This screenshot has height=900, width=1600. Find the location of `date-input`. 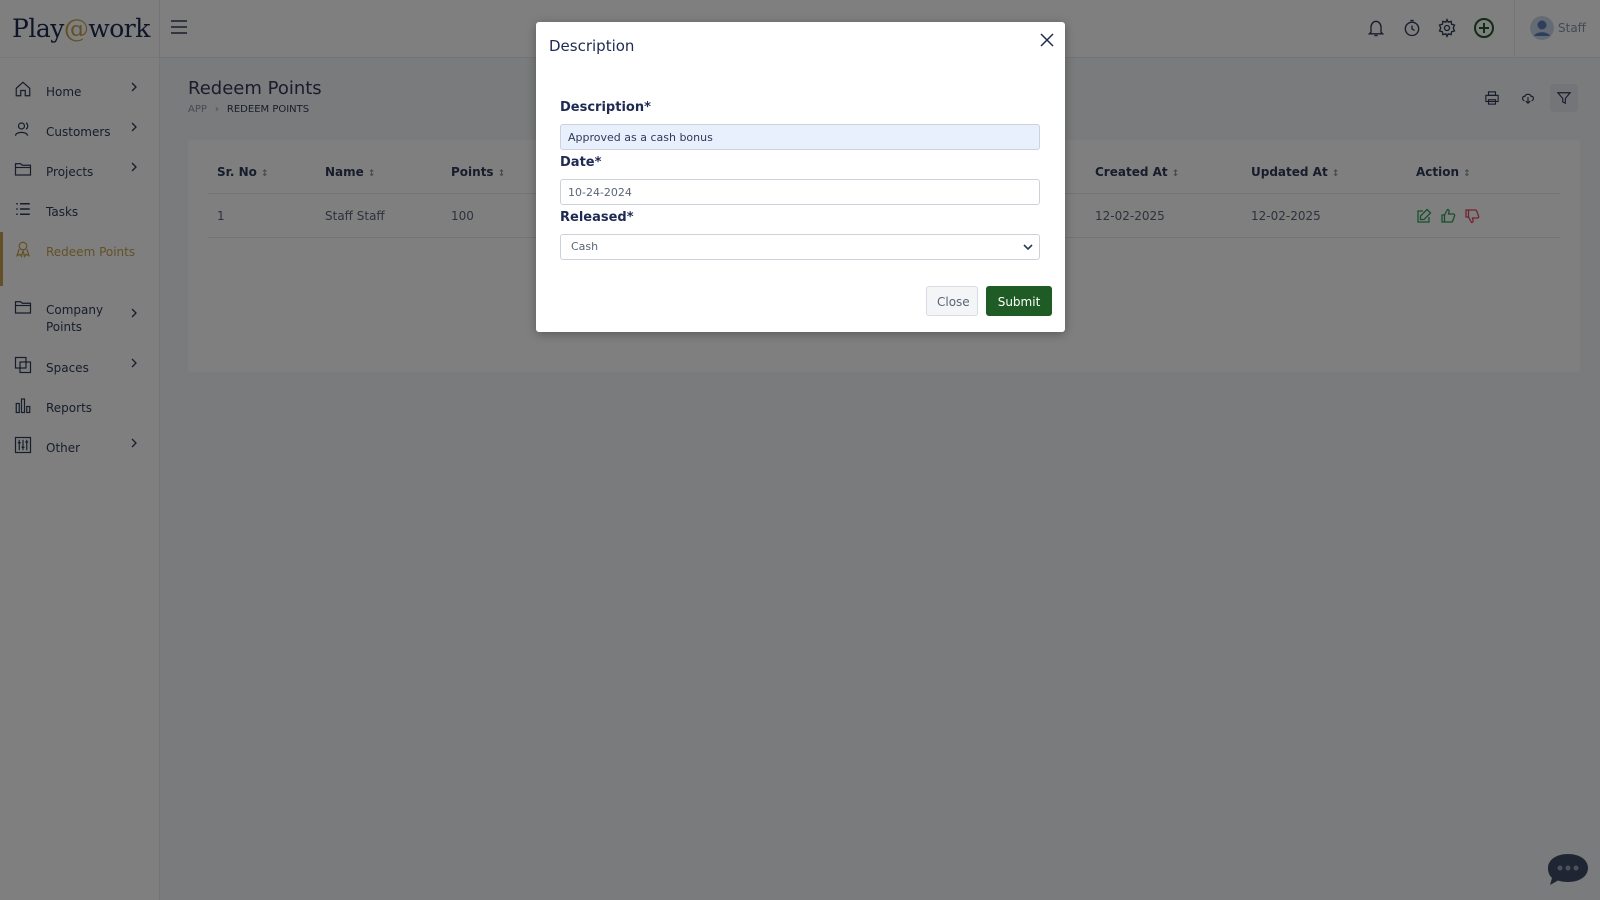

date-input is located at coordinates (800, 192).